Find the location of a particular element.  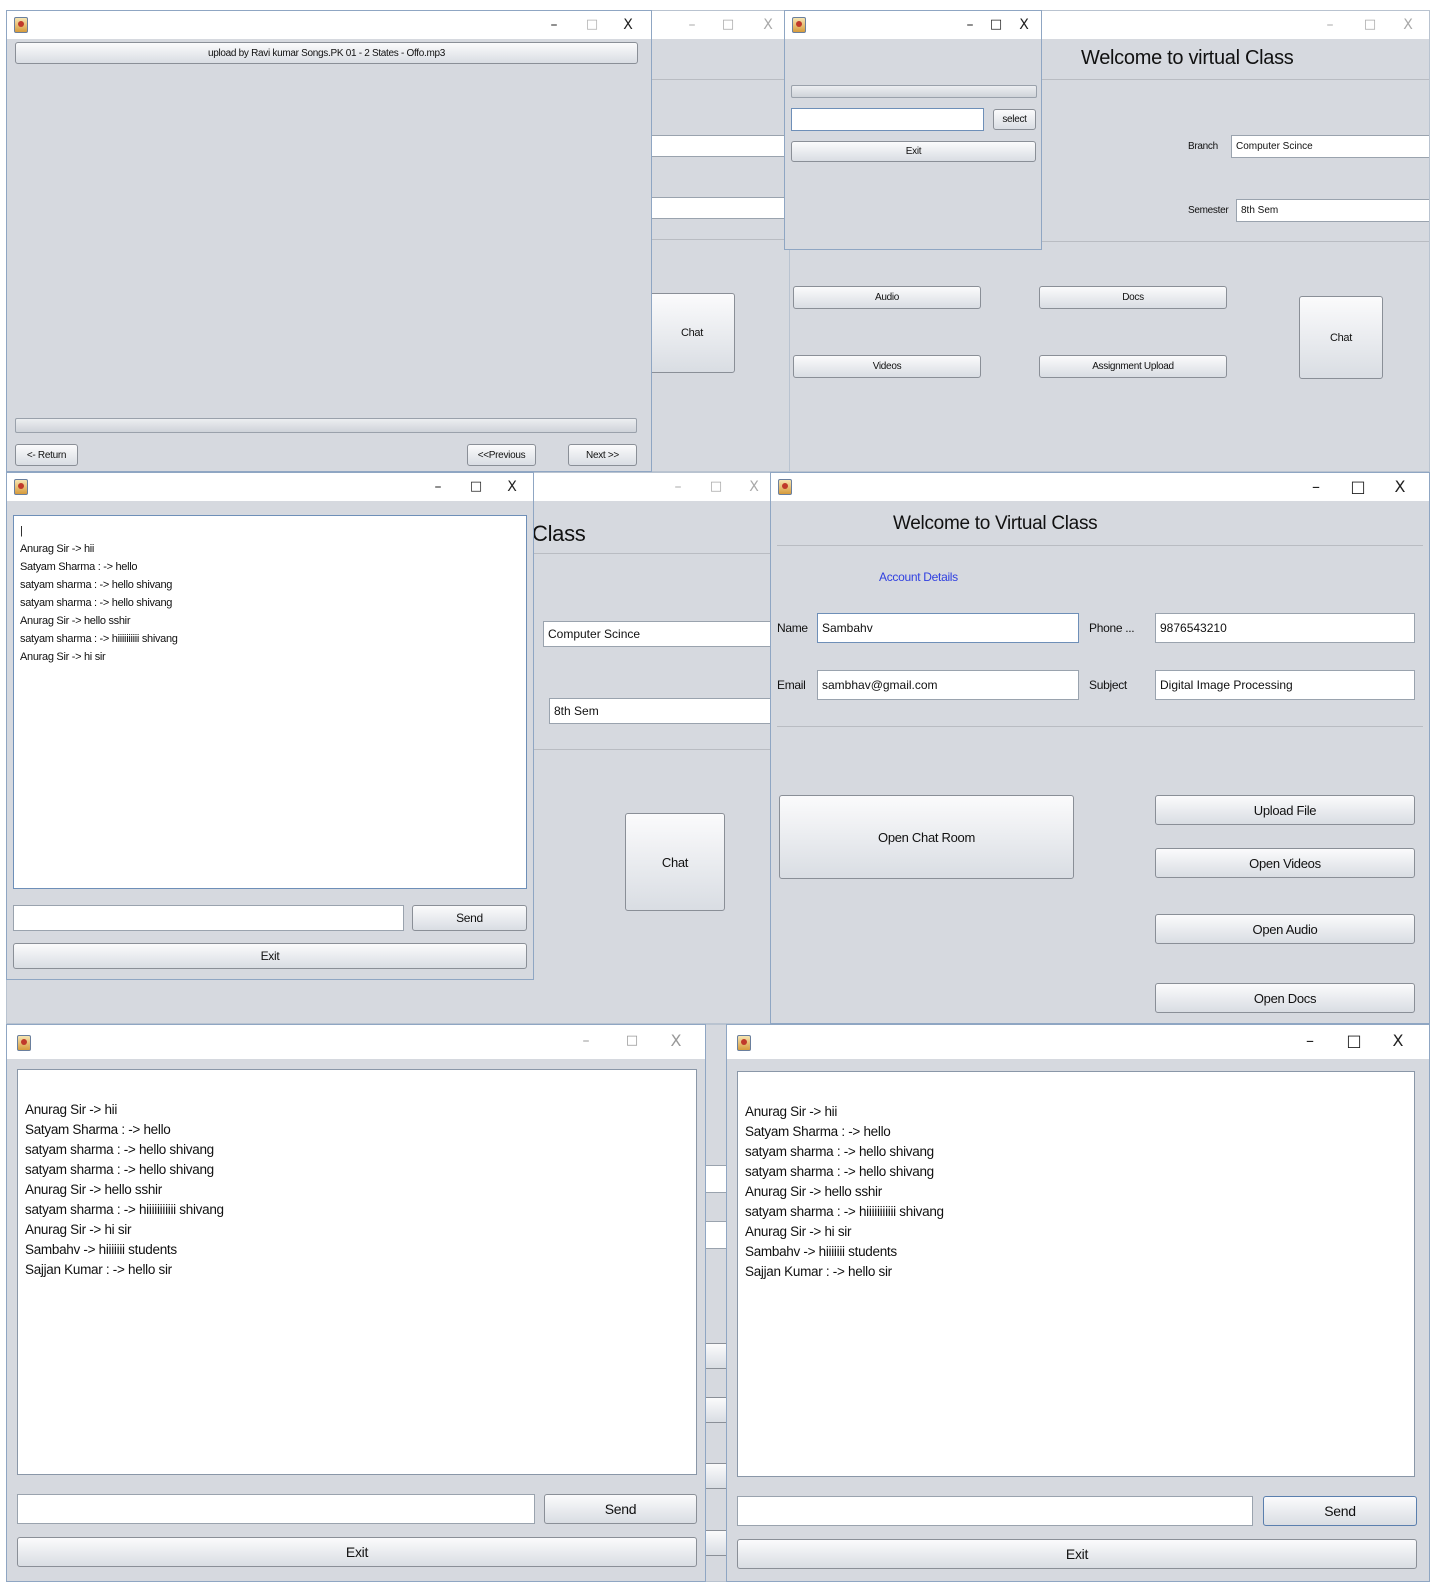

docs-button: Docs is located at coordinates (1133, 297).